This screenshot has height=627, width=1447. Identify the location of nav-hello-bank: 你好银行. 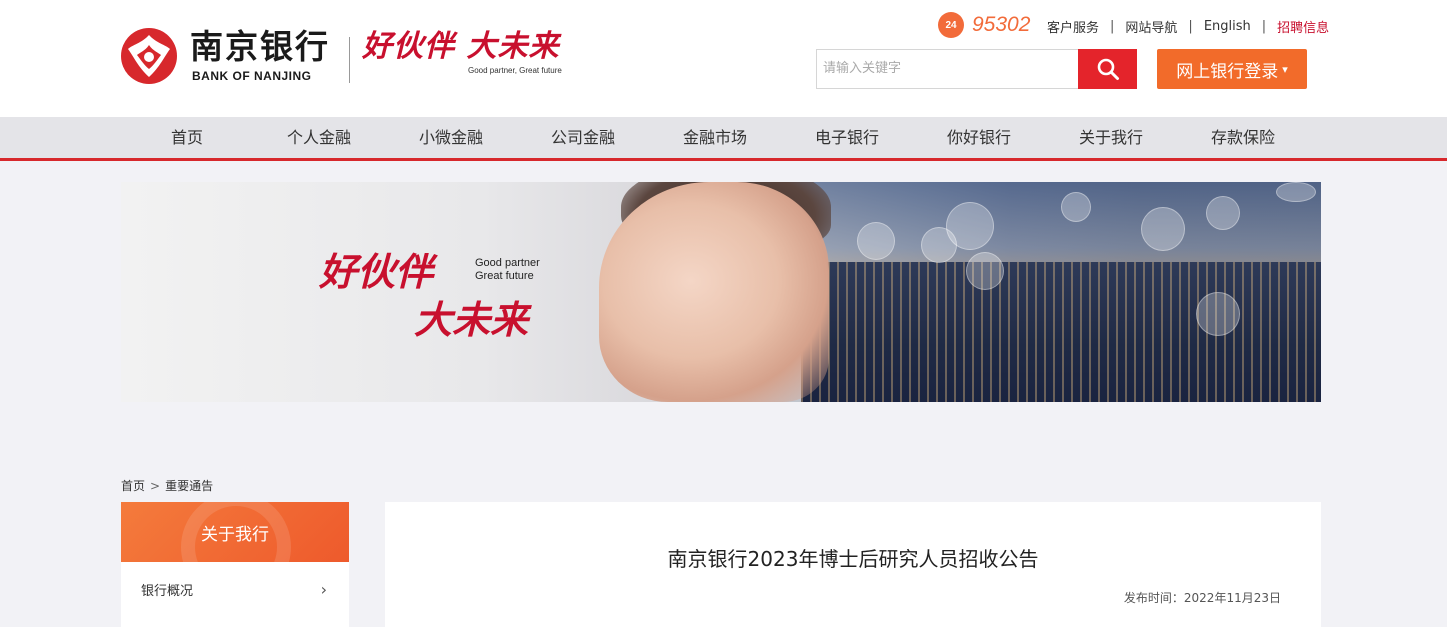
(979, 137).